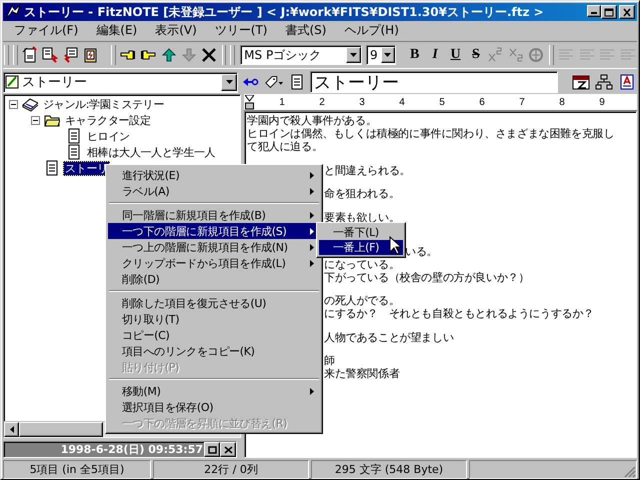  Describe the element at coordinates (108, 136) in the screenshot. I see `tree-item: ヒロイン` at that location.